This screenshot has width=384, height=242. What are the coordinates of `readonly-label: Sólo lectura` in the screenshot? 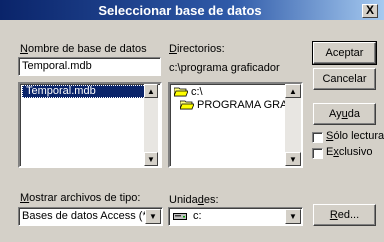 It's located at (355, 136).